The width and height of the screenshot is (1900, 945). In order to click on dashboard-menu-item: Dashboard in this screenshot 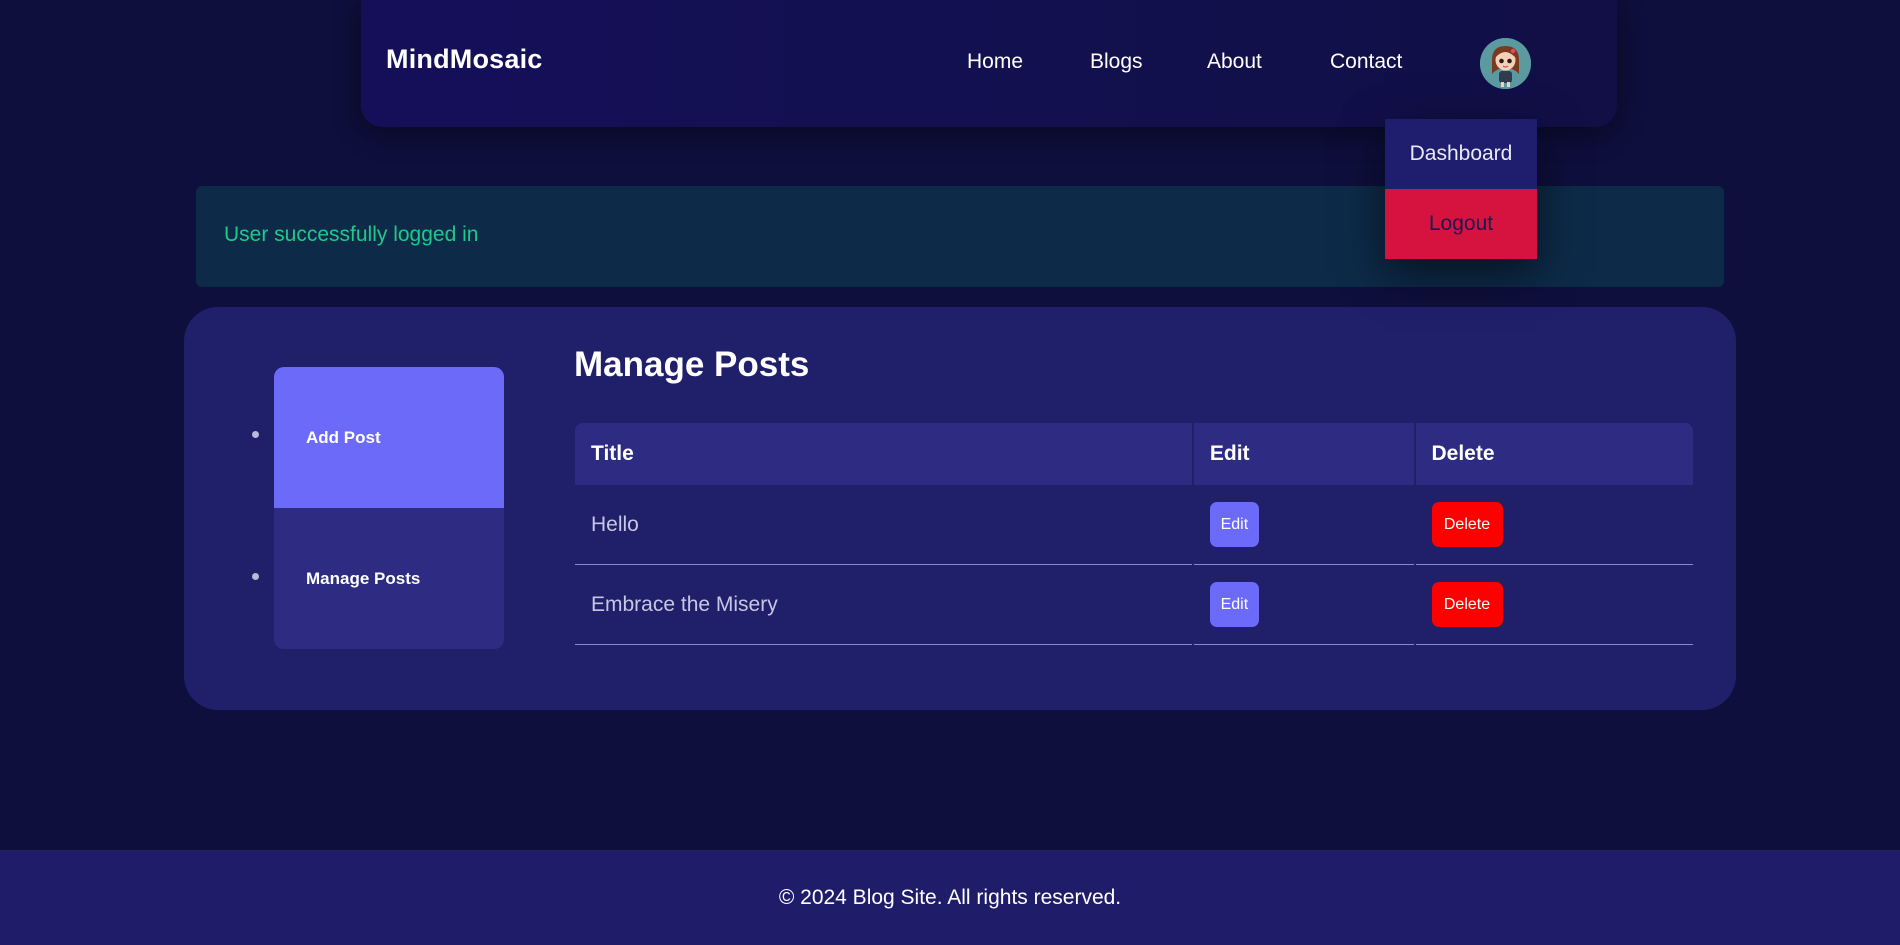, I will do `click(1461, 154)`.